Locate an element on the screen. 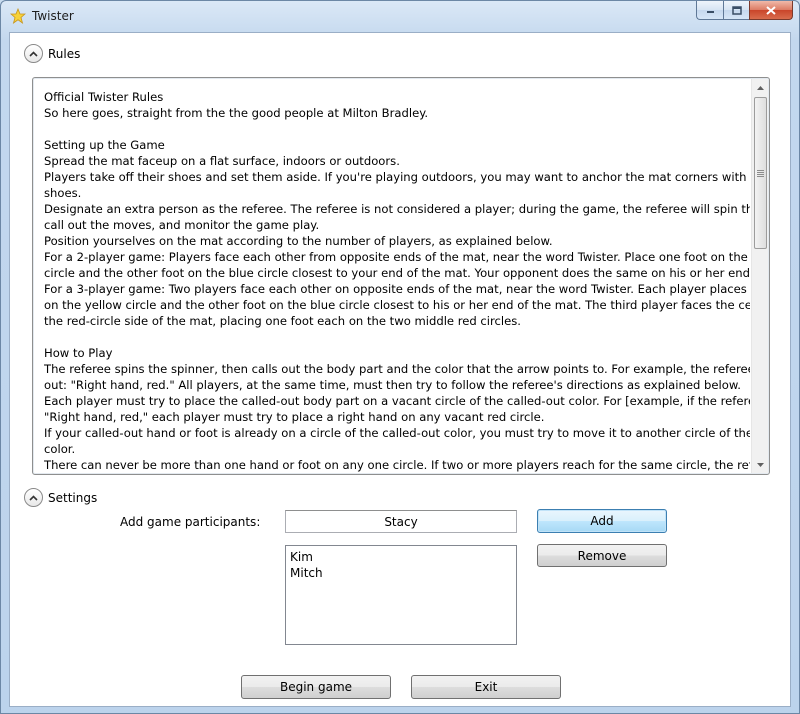 This screenshot has width=800, height=714. rules-line: shoes. is located at coordinates (63, 193).